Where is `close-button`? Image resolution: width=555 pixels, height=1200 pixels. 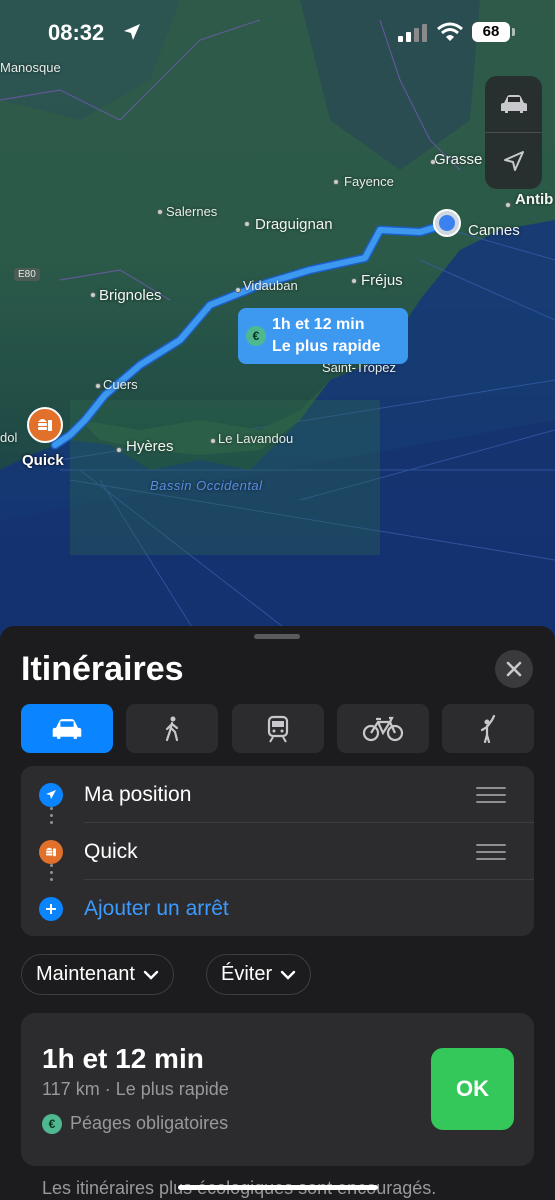
close-button is located at coordinates (514, 669).